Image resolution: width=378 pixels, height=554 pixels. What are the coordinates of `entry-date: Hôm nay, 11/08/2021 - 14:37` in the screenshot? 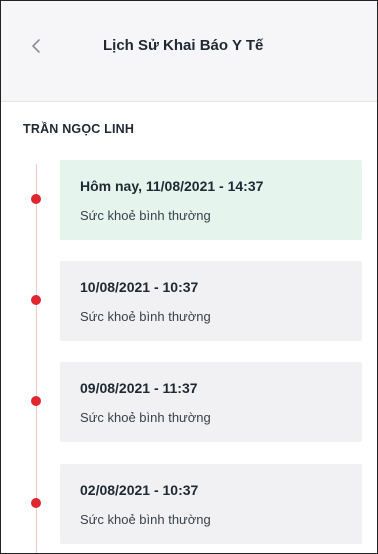 It's located at (172, 186).